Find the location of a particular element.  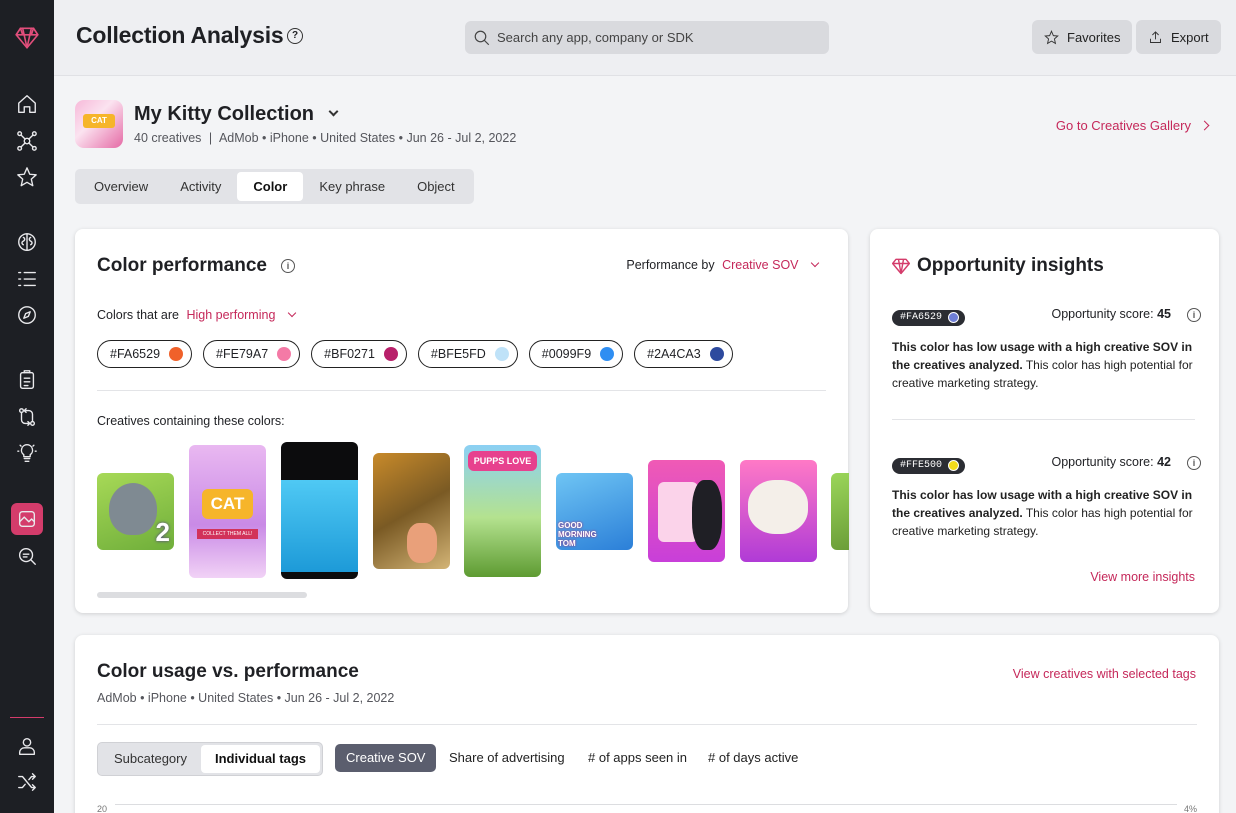

hand-art is located at coordinates (422, 543).